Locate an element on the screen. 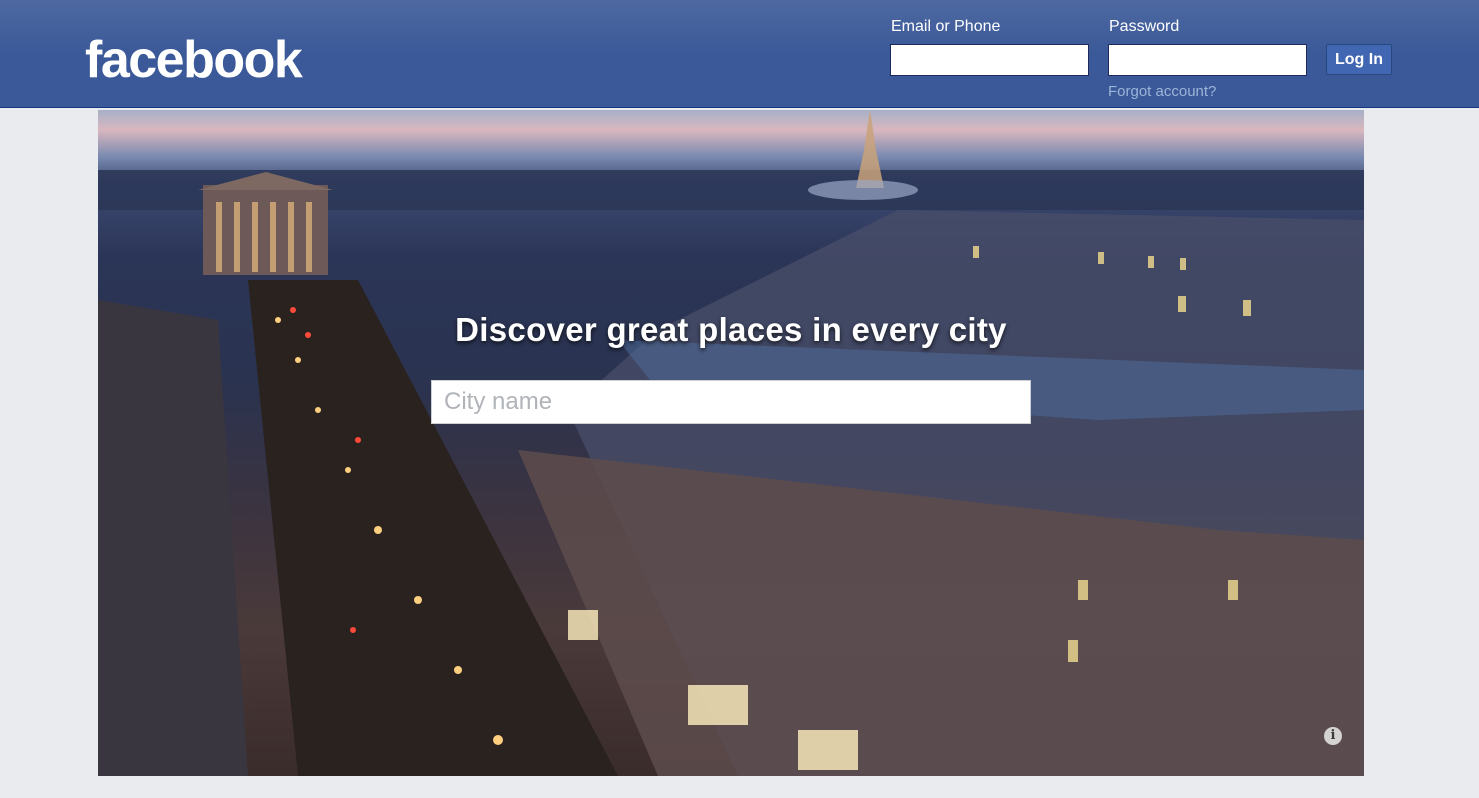  info-icon: i is located at coordinates (1333, 736).